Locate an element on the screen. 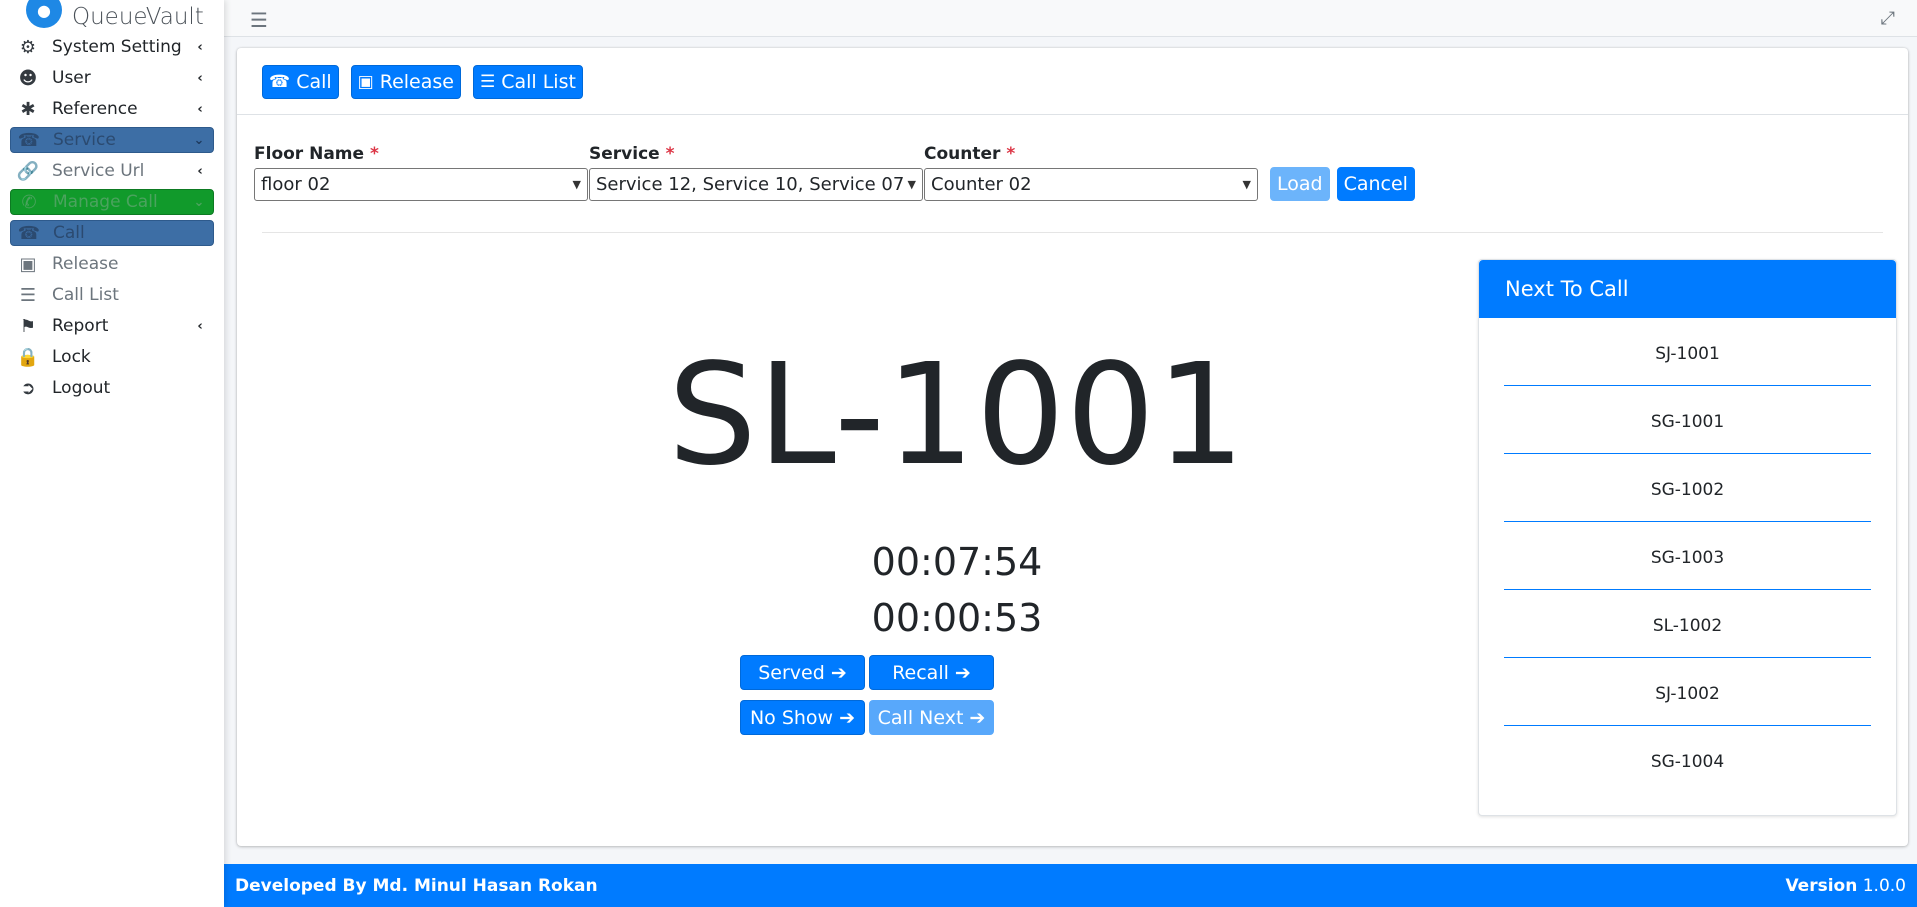  recall-button: Recall ➔ is located at coordinates (931, 672).